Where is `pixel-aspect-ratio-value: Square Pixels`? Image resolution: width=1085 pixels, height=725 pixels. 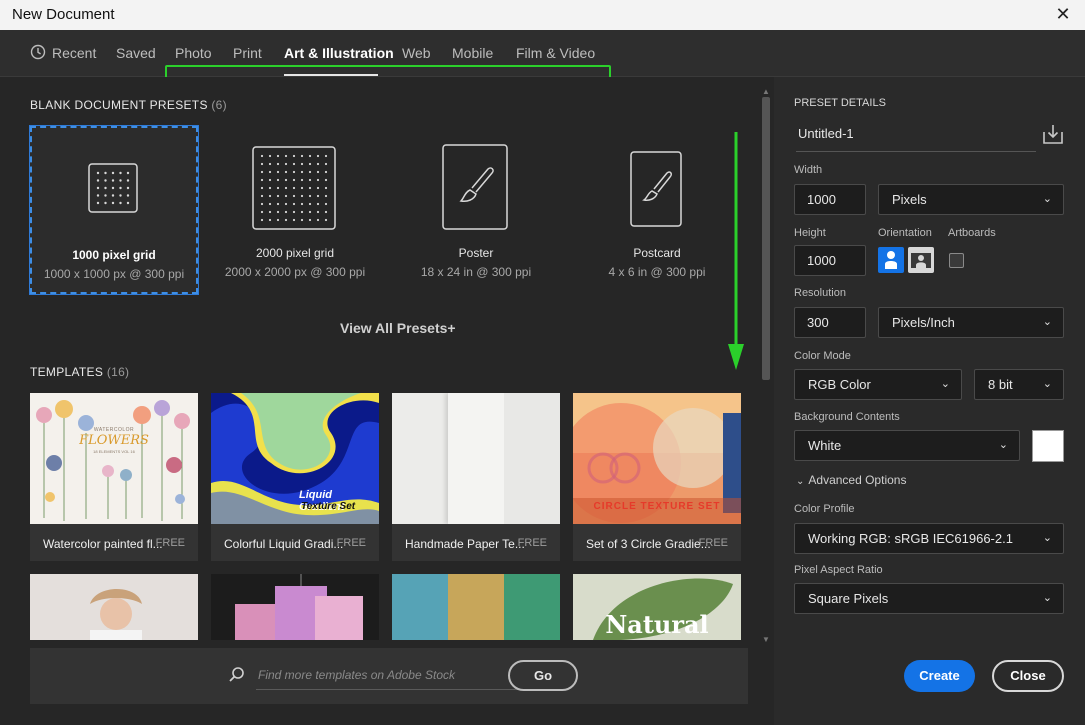 pixel-aspect-ratio-value: Square Pixels is located at coordinates (848, 598).